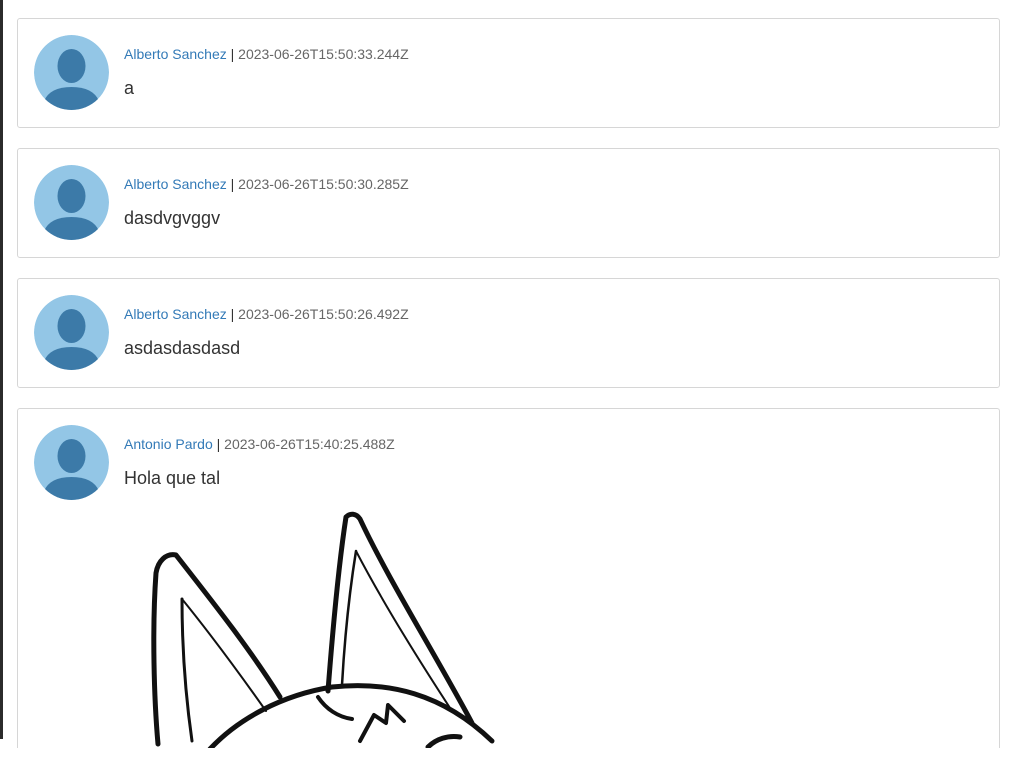 This screenshot has width=1013, height=768. I want to click on post-text: asdasdasdasd, so click(182, 348).